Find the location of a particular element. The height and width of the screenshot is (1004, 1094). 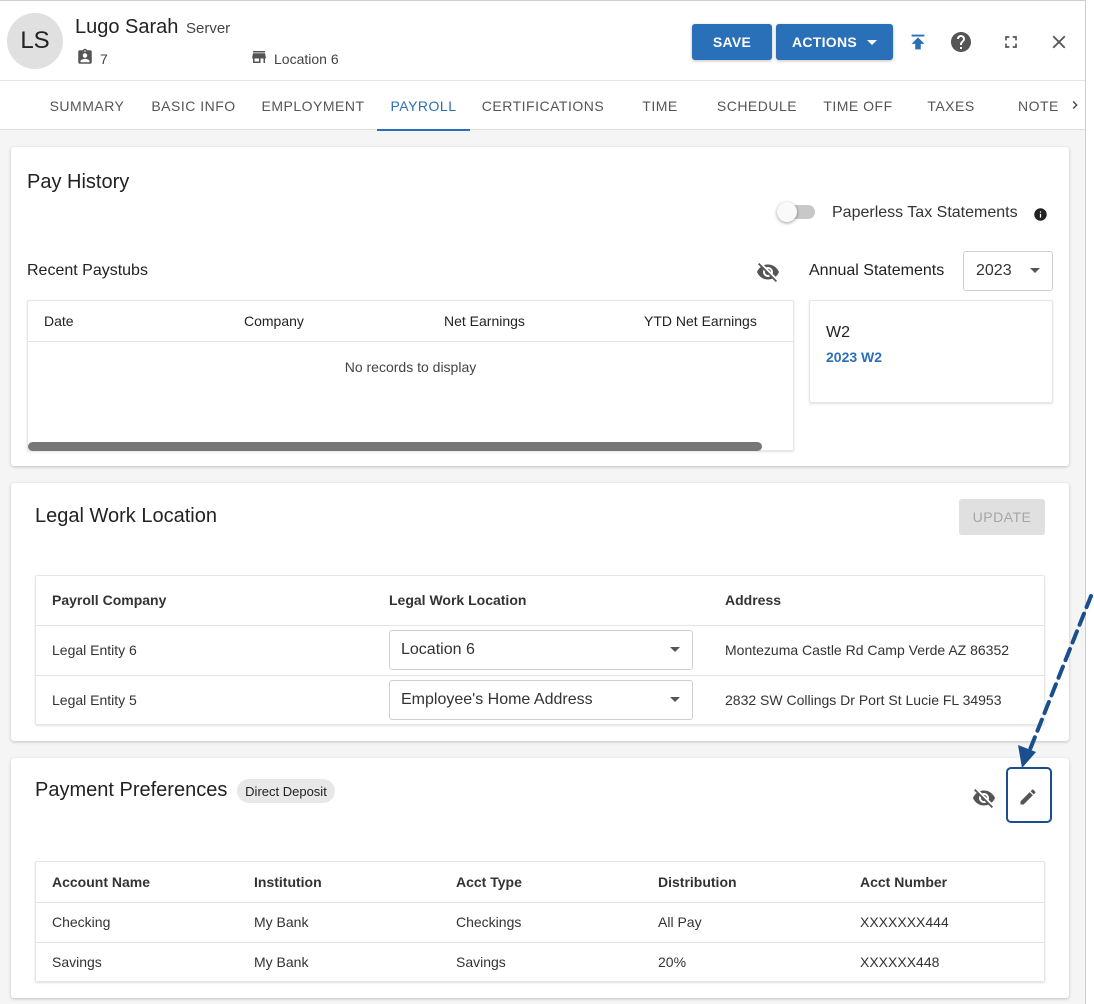

employee-id: 7 is located at coordinates (92, 58).